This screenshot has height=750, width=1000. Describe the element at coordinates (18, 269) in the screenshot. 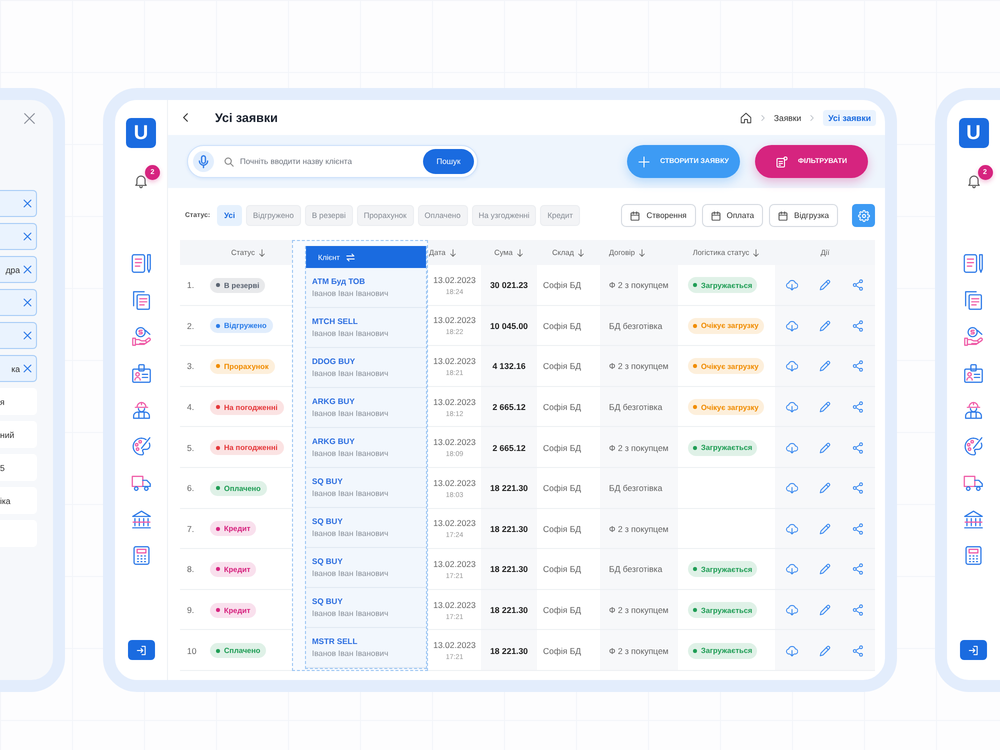

I see `filter-option: дра` at that location.